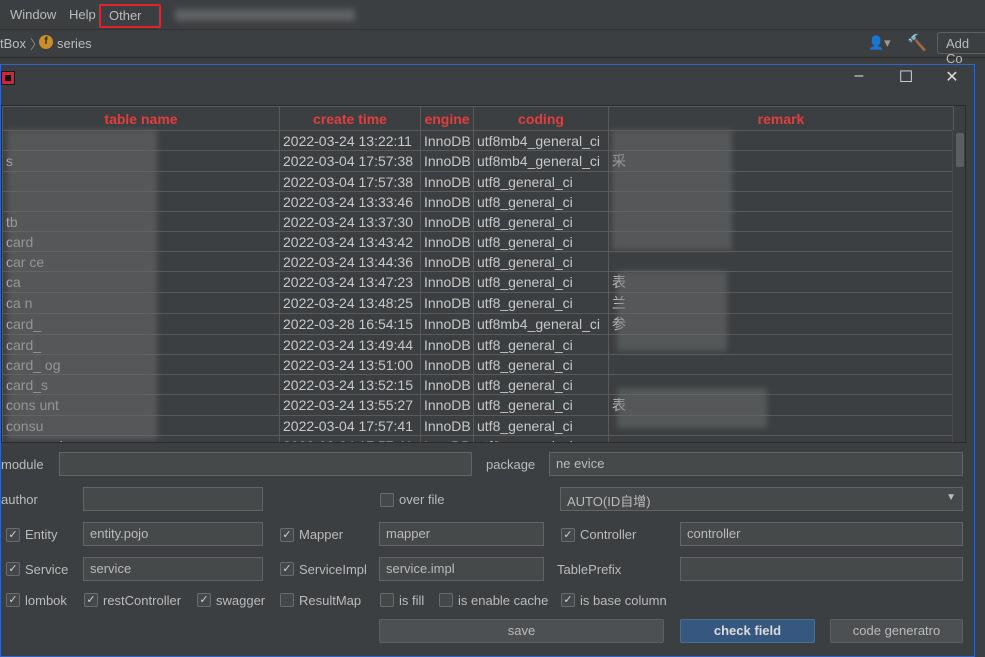 This screenshot has width=985, height=657. I want to click on breadcrumb-series: series, so click(74, 43).